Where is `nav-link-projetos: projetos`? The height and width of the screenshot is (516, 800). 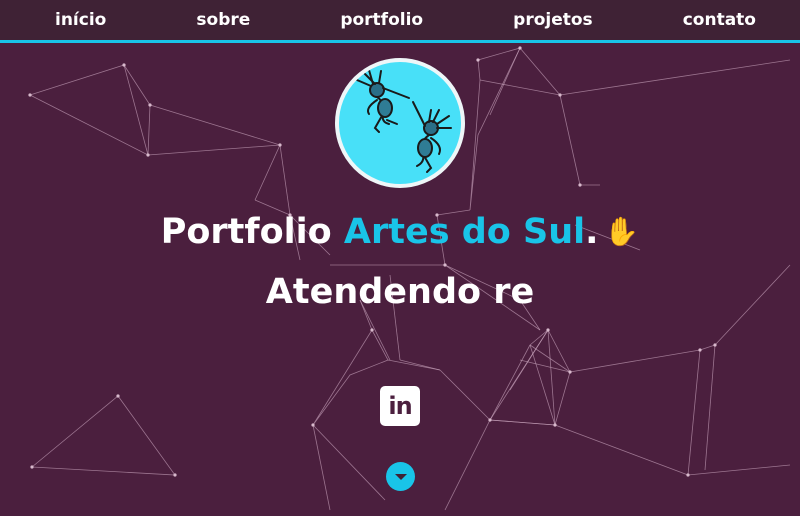
nav-link-projetos: projetos is located at coordinates (553, 20).